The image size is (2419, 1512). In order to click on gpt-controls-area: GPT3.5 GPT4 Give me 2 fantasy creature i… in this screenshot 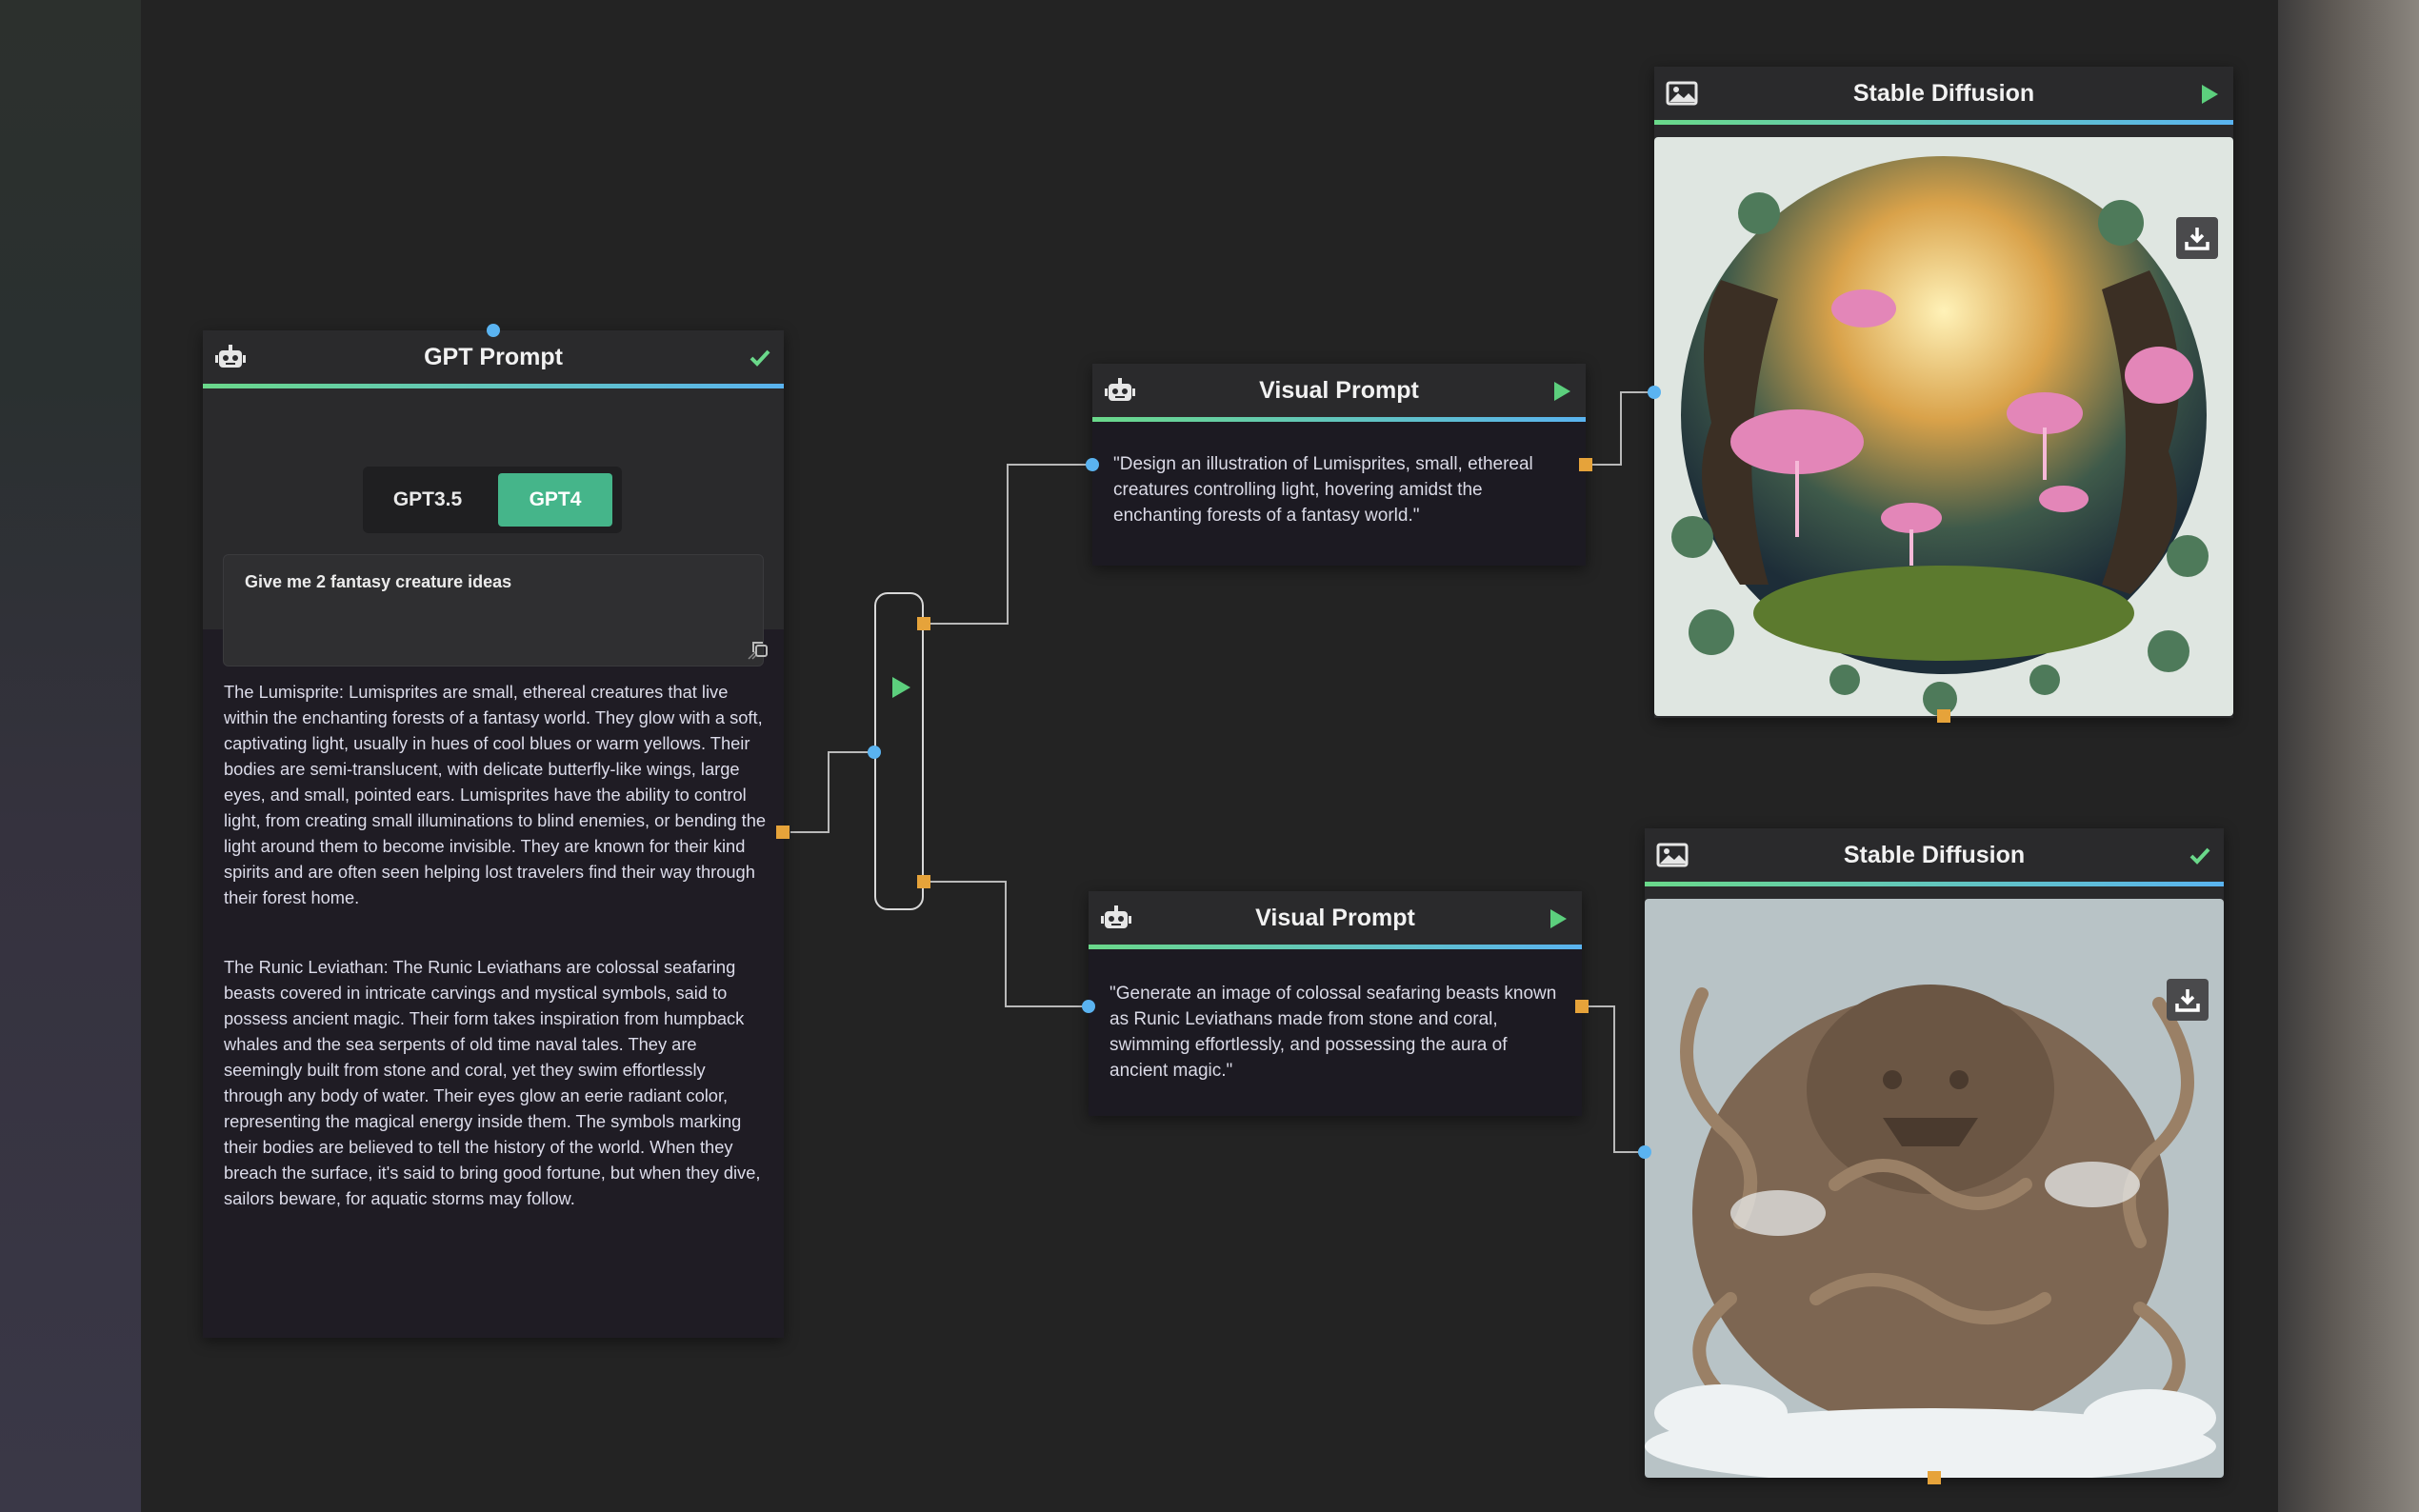, I will do `click(493, 527)`.